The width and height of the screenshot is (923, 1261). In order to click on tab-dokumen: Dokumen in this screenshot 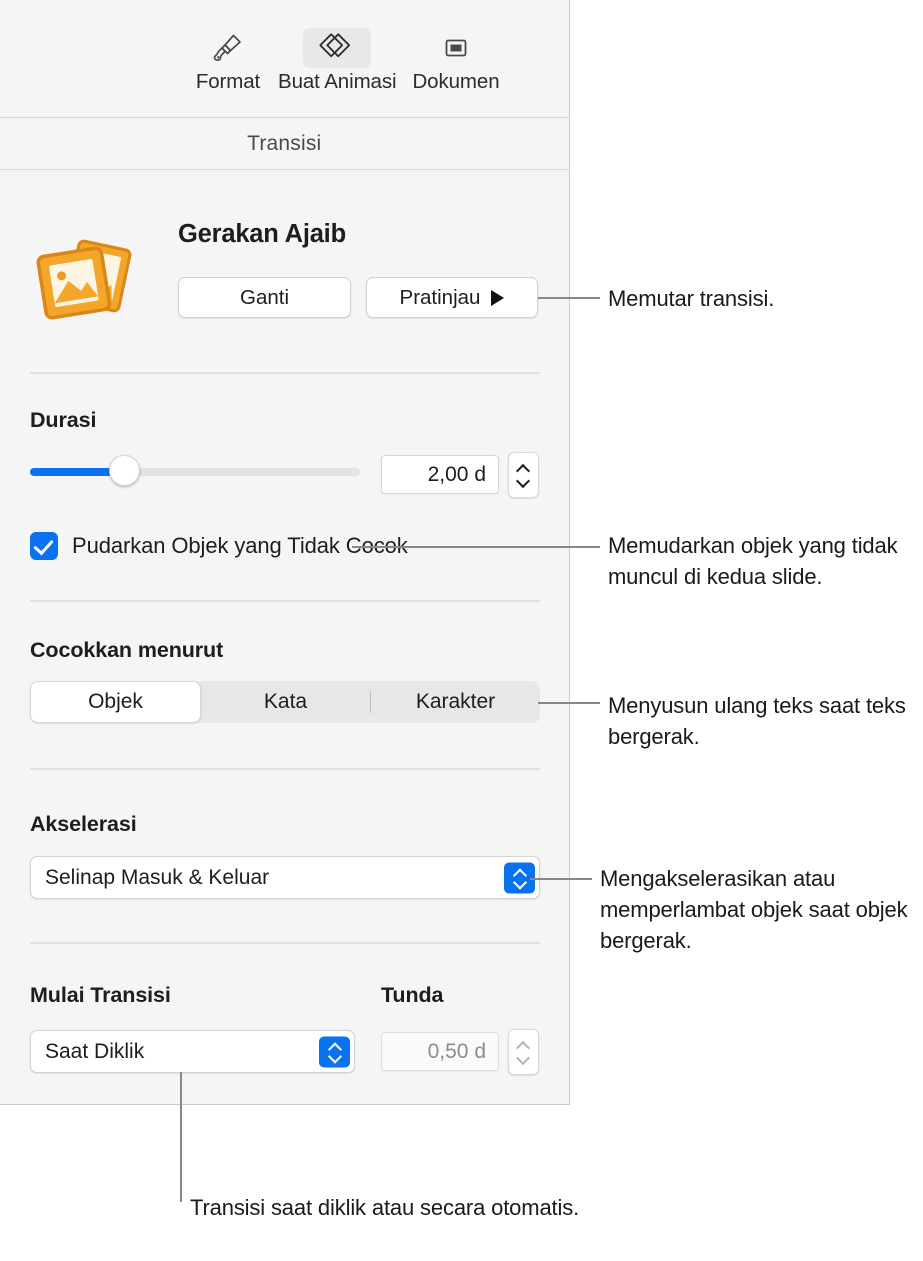, I will do `click(455, 61)`.